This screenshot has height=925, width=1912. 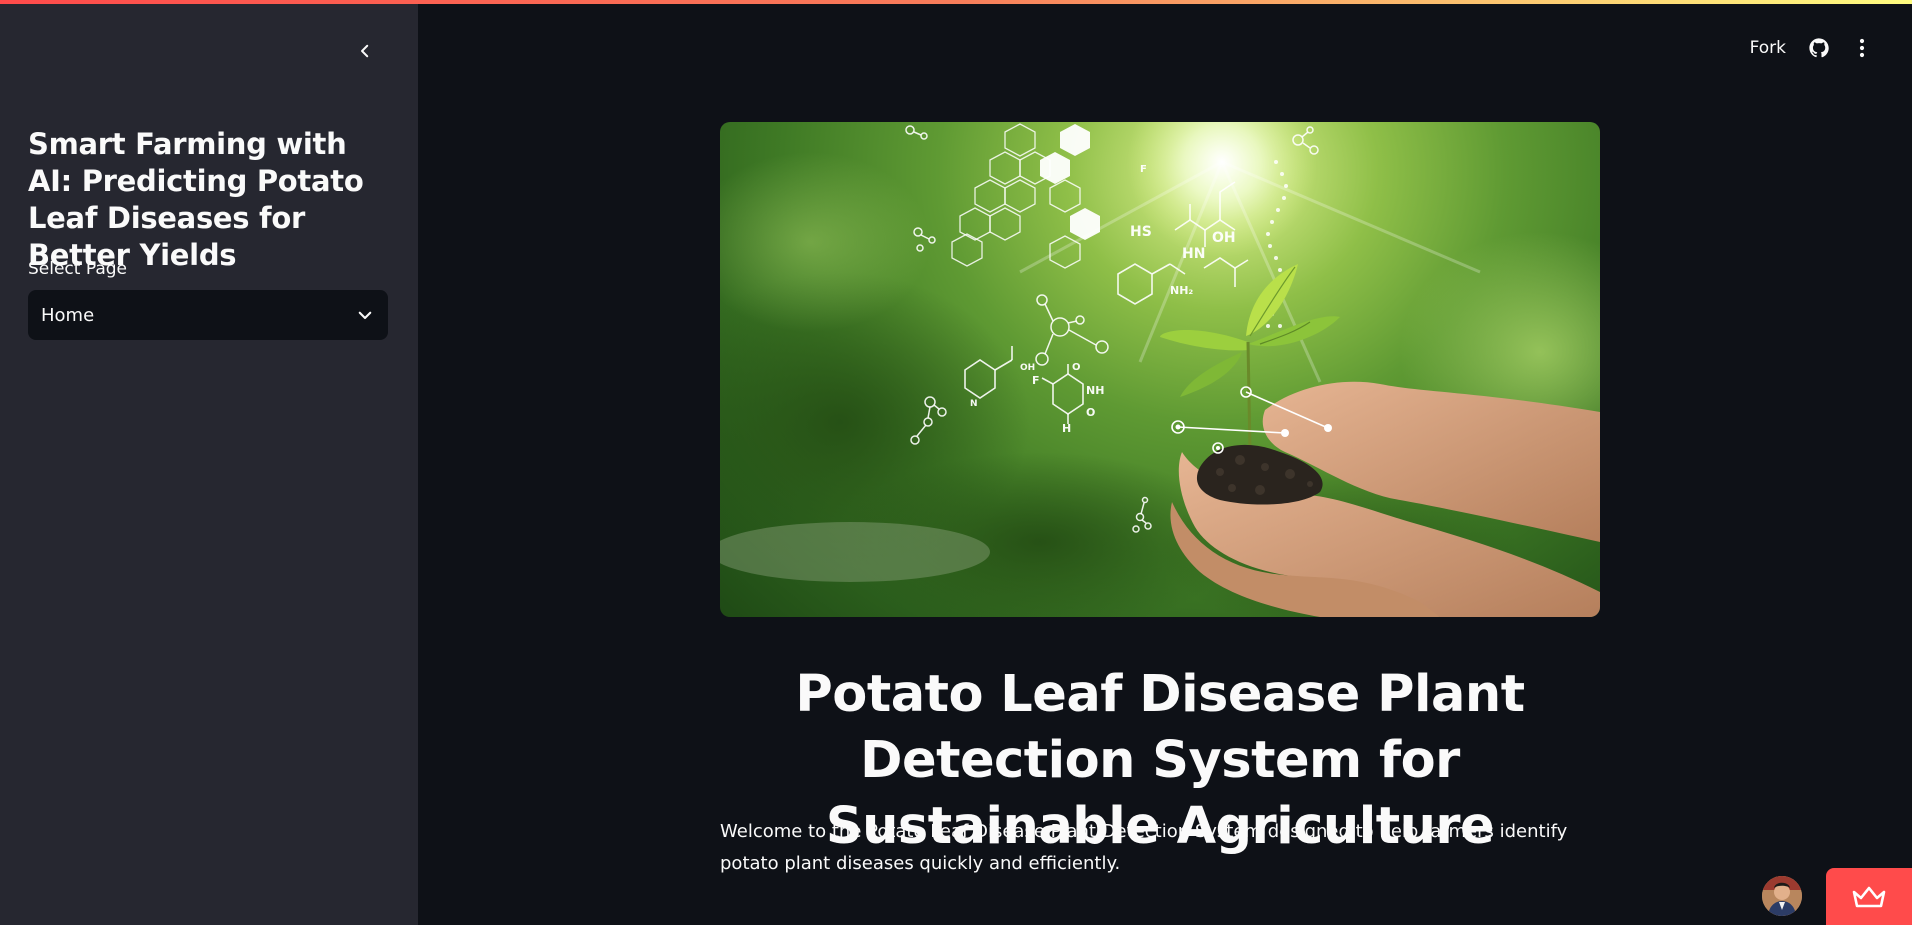 I want to click on svg-text: N, so click(x=974, y=404).